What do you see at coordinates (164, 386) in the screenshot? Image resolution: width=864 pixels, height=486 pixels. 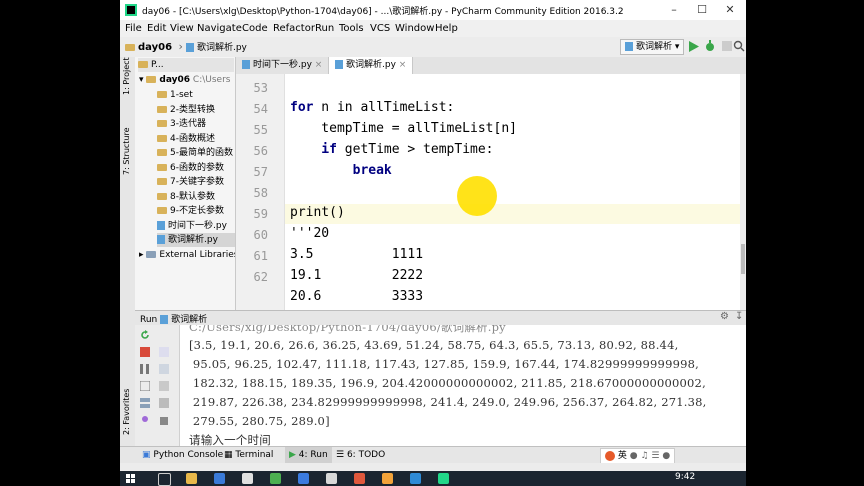 I see `print-icon` at bounding box center [164, 386].